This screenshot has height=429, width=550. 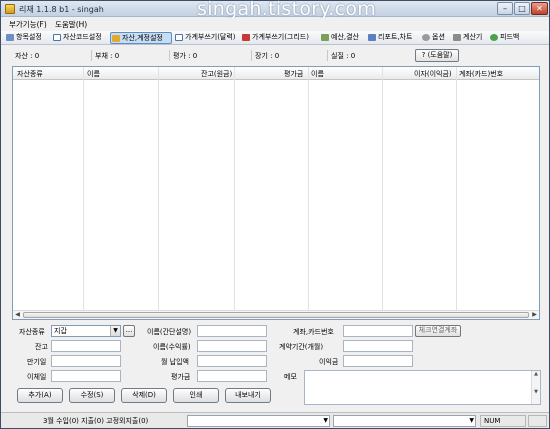 I want to click on balance-label: 잔고, so click(x=41, y=347).